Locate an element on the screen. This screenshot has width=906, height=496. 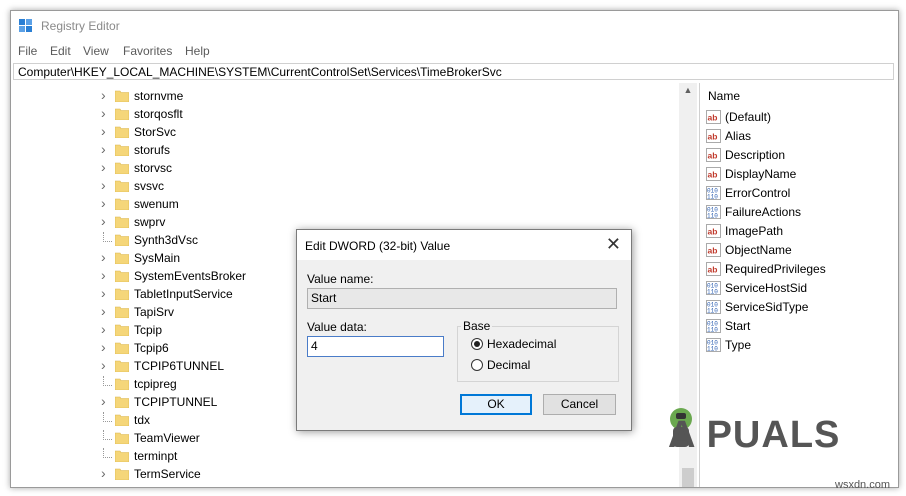
tree-item: TeamViewer is located at coordinates (343, 439).